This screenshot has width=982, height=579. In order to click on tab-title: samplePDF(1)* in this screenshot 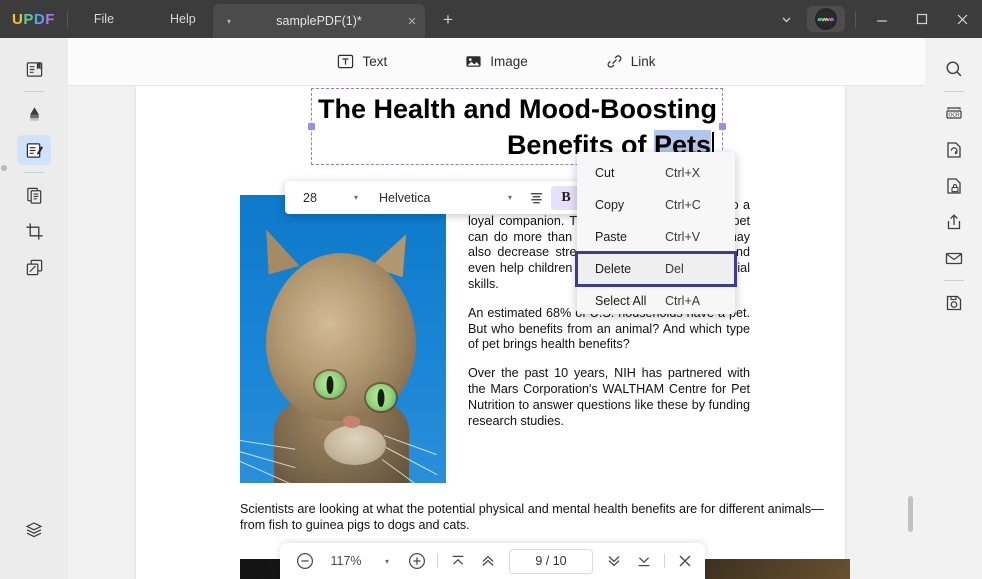, I will do `click(319, 21)`.